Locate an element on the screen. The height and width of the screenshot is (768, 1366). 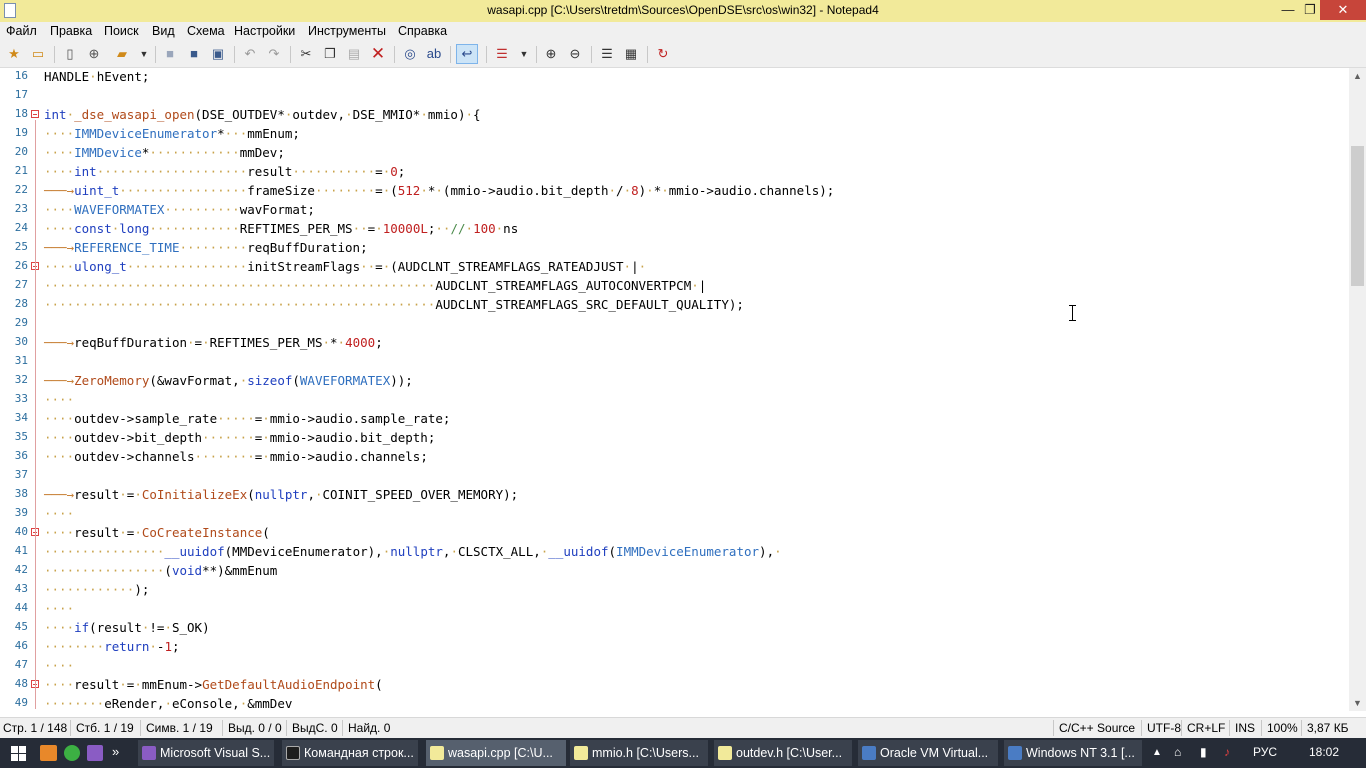
settings-icon: ▦ is located at coordinates (631, 54).